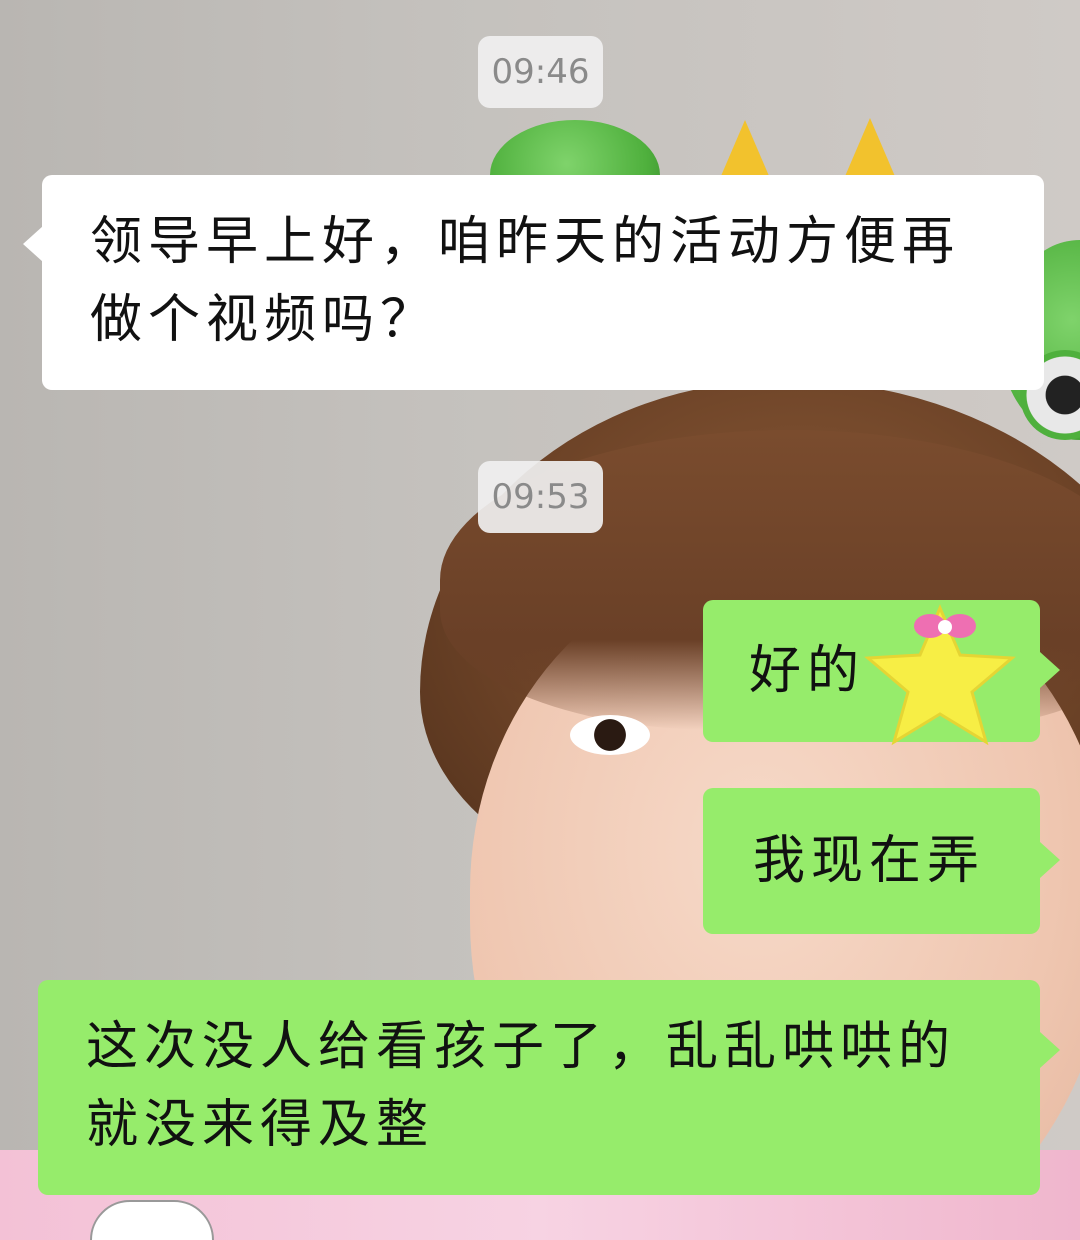  I want to click on timestamp-chip: 09:46, so click(540, 72).